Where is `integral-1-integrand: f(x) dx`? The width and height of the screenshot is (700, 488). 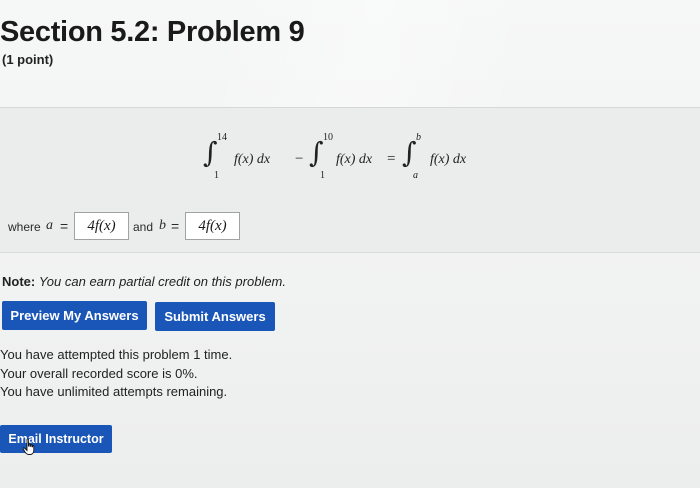
integral-1-integrand: f(x) dx is located at coordinates (252, 159).